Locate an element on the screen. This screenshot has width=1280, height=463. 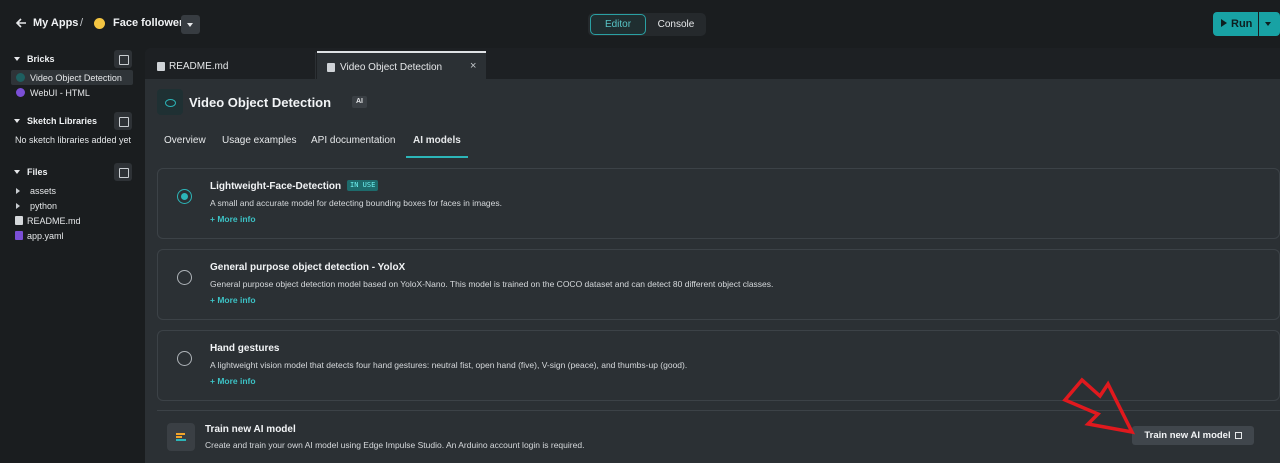
sidebar-item-webui-html: WebUI - HTML is located at coordinates (60, 93).